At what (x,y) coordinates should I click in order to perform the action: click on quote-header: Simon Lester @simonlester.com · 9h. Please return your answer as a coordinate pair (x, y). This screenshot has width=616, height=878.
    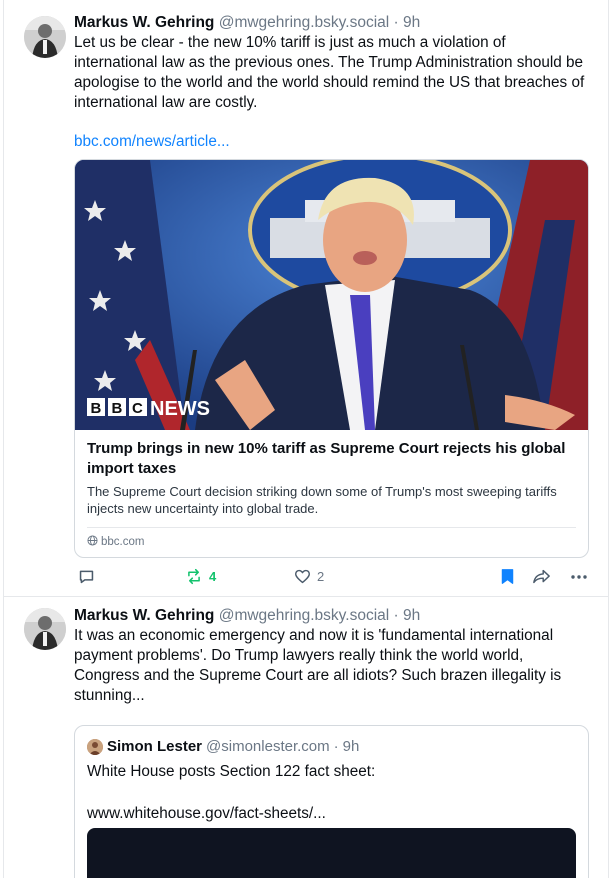
    Looking at the image, I should click on (331, 747).